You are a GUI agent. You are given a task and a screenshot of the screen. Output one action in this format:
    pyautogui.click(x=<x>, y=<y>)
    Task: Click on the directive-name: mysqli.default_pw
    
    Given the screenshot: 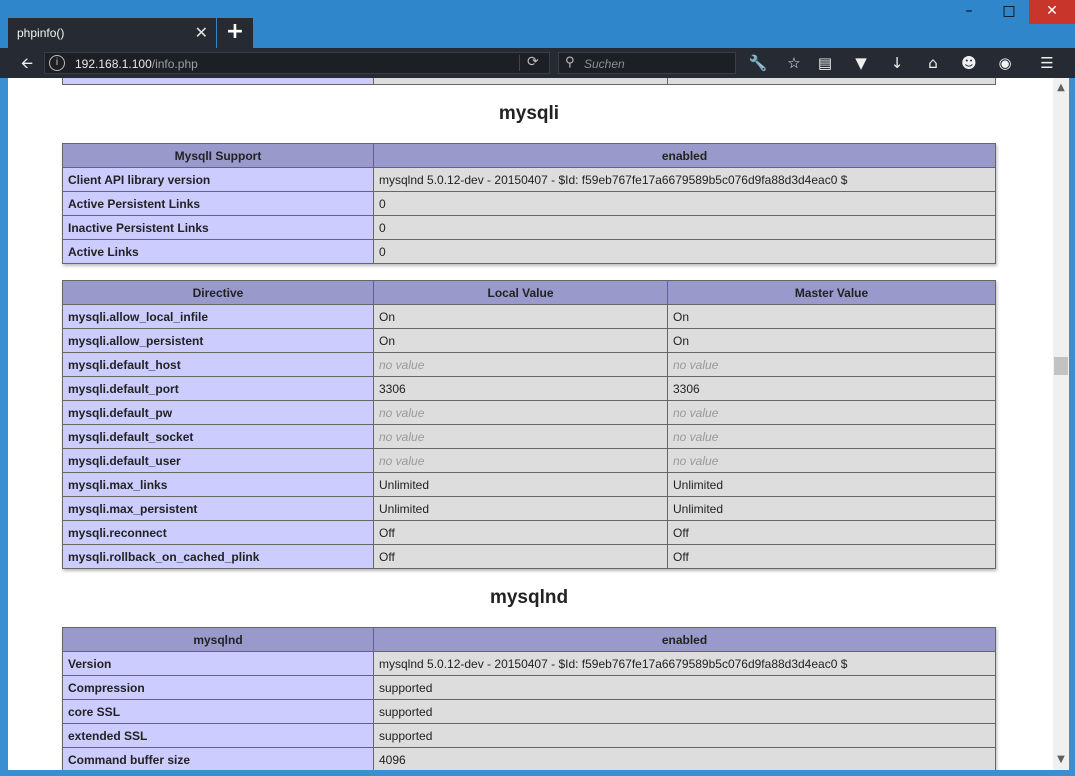 What is the action you would take?
    pyautogui.click(x=218, y=413)
    